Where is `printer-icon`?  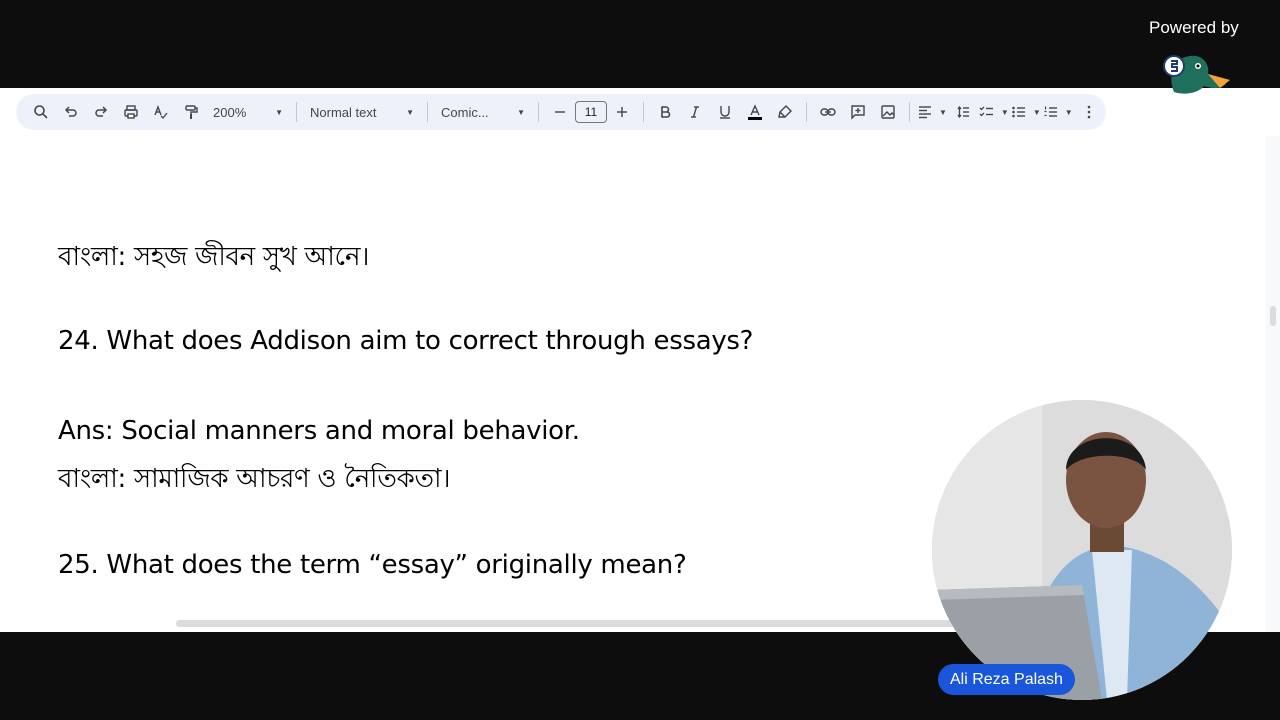
printer-icon is located at coordinates (131, 112).